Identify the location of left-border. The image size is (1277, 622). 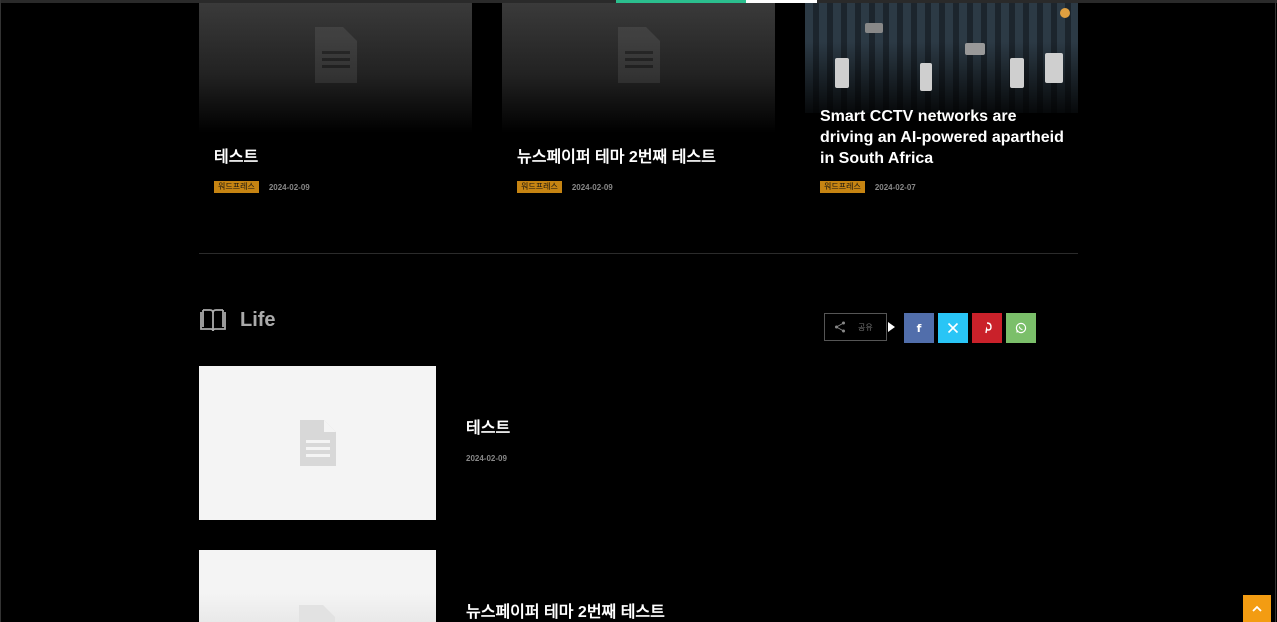
(0, 311).